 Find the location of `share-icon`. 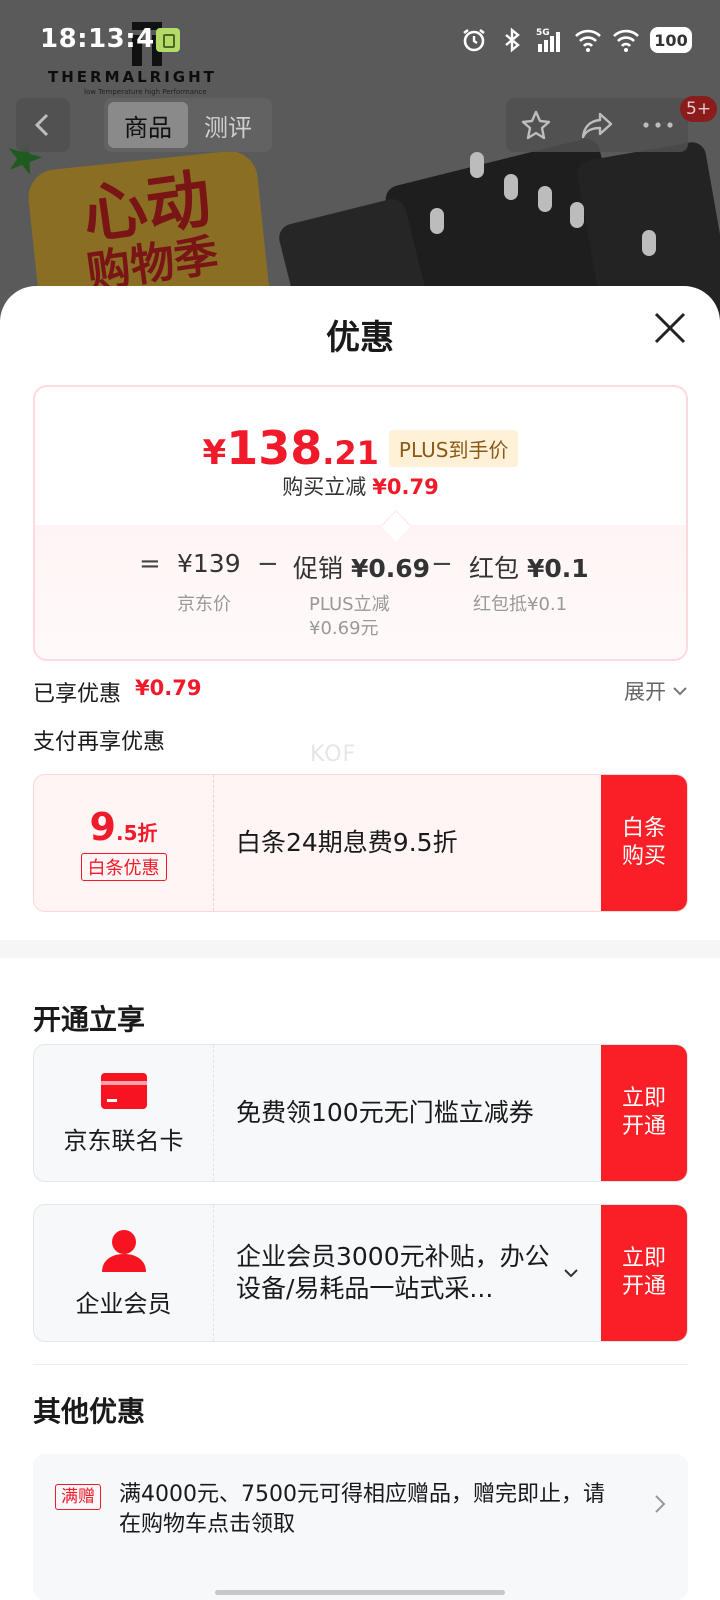

share-icon is located at coordinates (597, 125).